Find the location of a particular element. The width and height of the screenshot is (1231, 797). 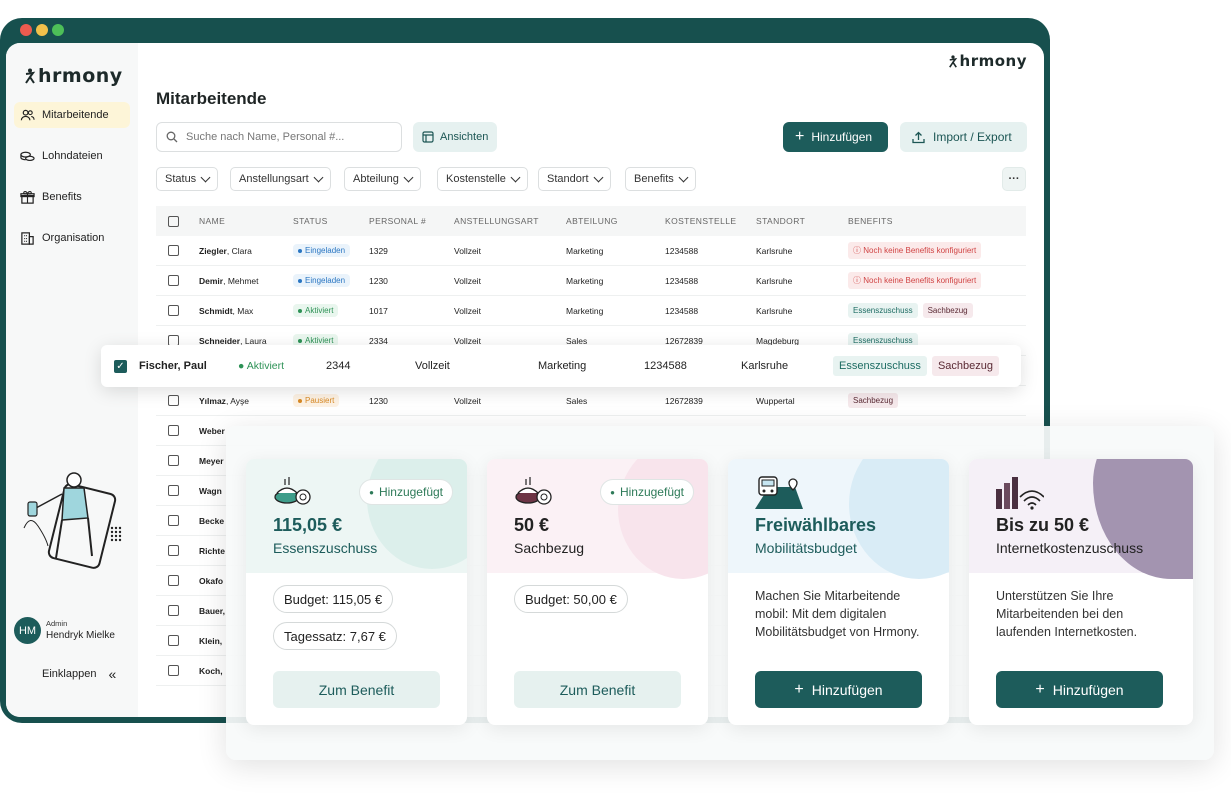

first-name: , Max is located at coordinates (243, 310).